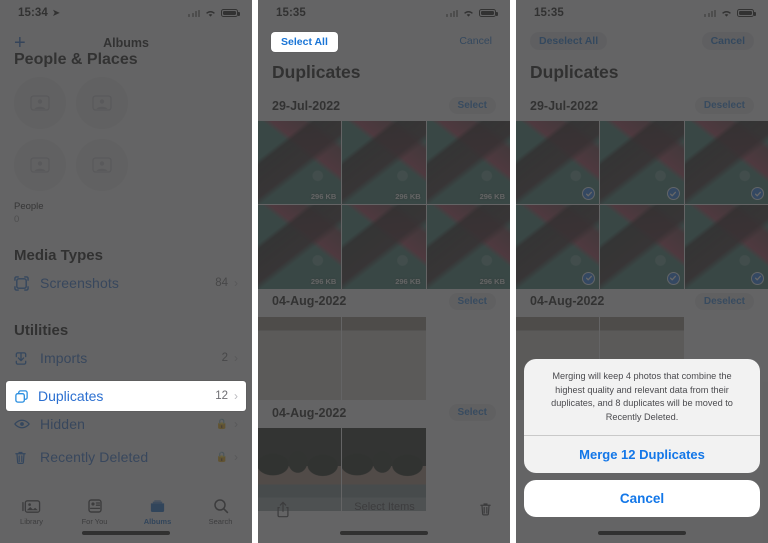  Describe the element at coordinates (41, 330) in the screenshot. I see `section-header-utilities: Utilities` at that location.